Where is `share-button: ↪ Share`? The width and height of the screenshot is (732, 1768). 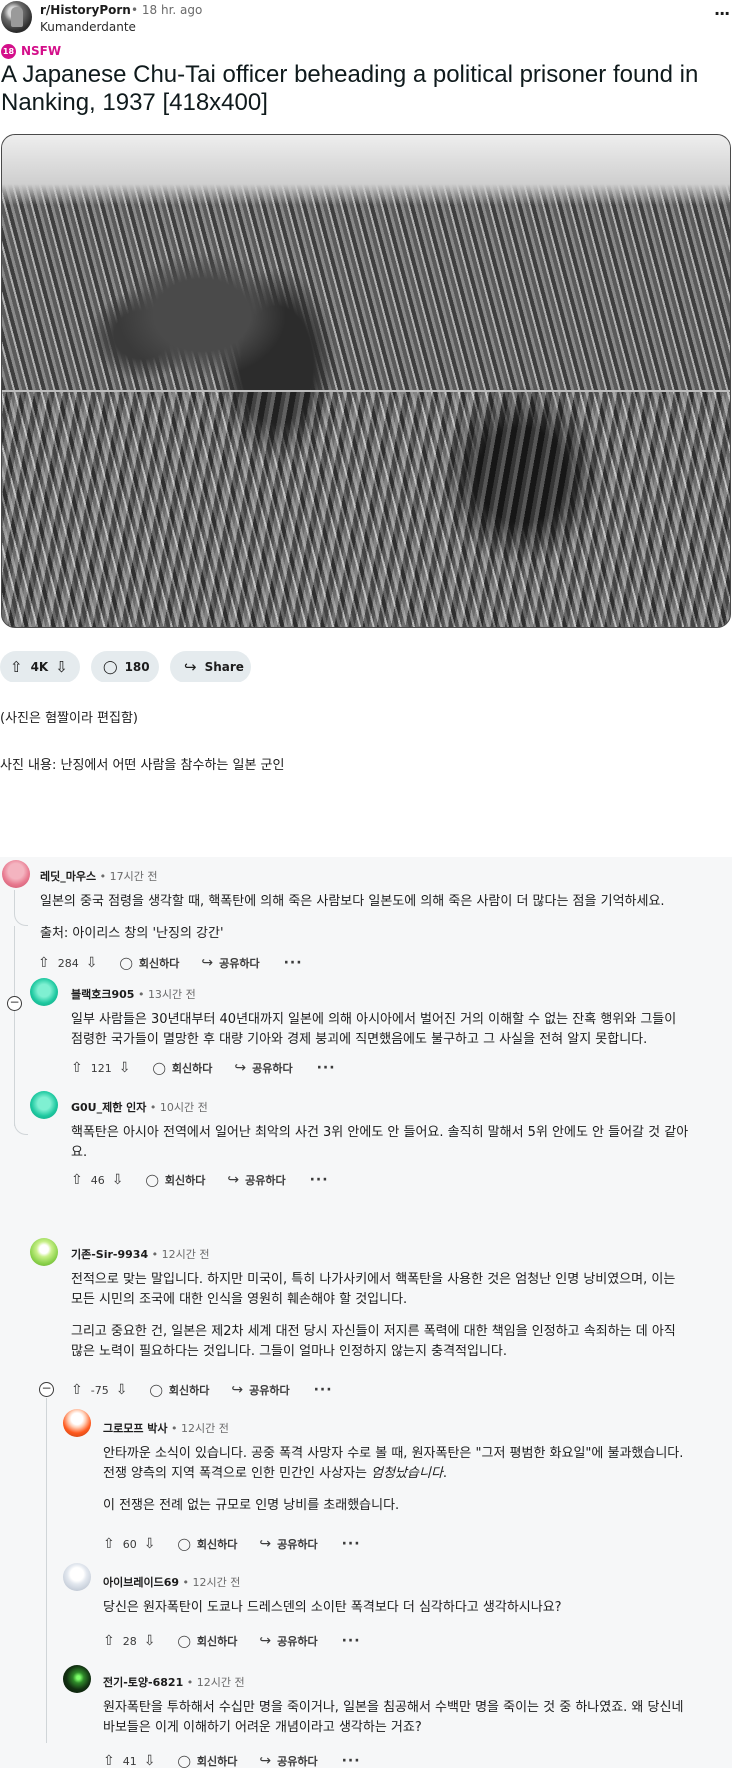 share-button: ↪ Share is located at coordinates (210, 667).